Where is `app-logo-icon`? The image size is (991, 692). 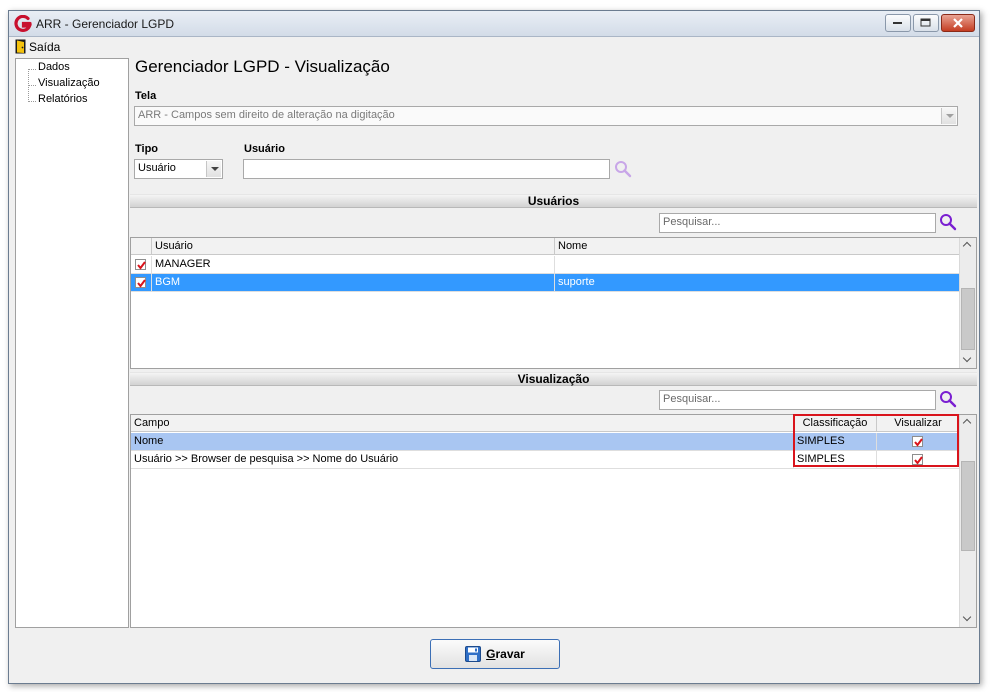
app-logo-icon is located at coordinates (23, 23).